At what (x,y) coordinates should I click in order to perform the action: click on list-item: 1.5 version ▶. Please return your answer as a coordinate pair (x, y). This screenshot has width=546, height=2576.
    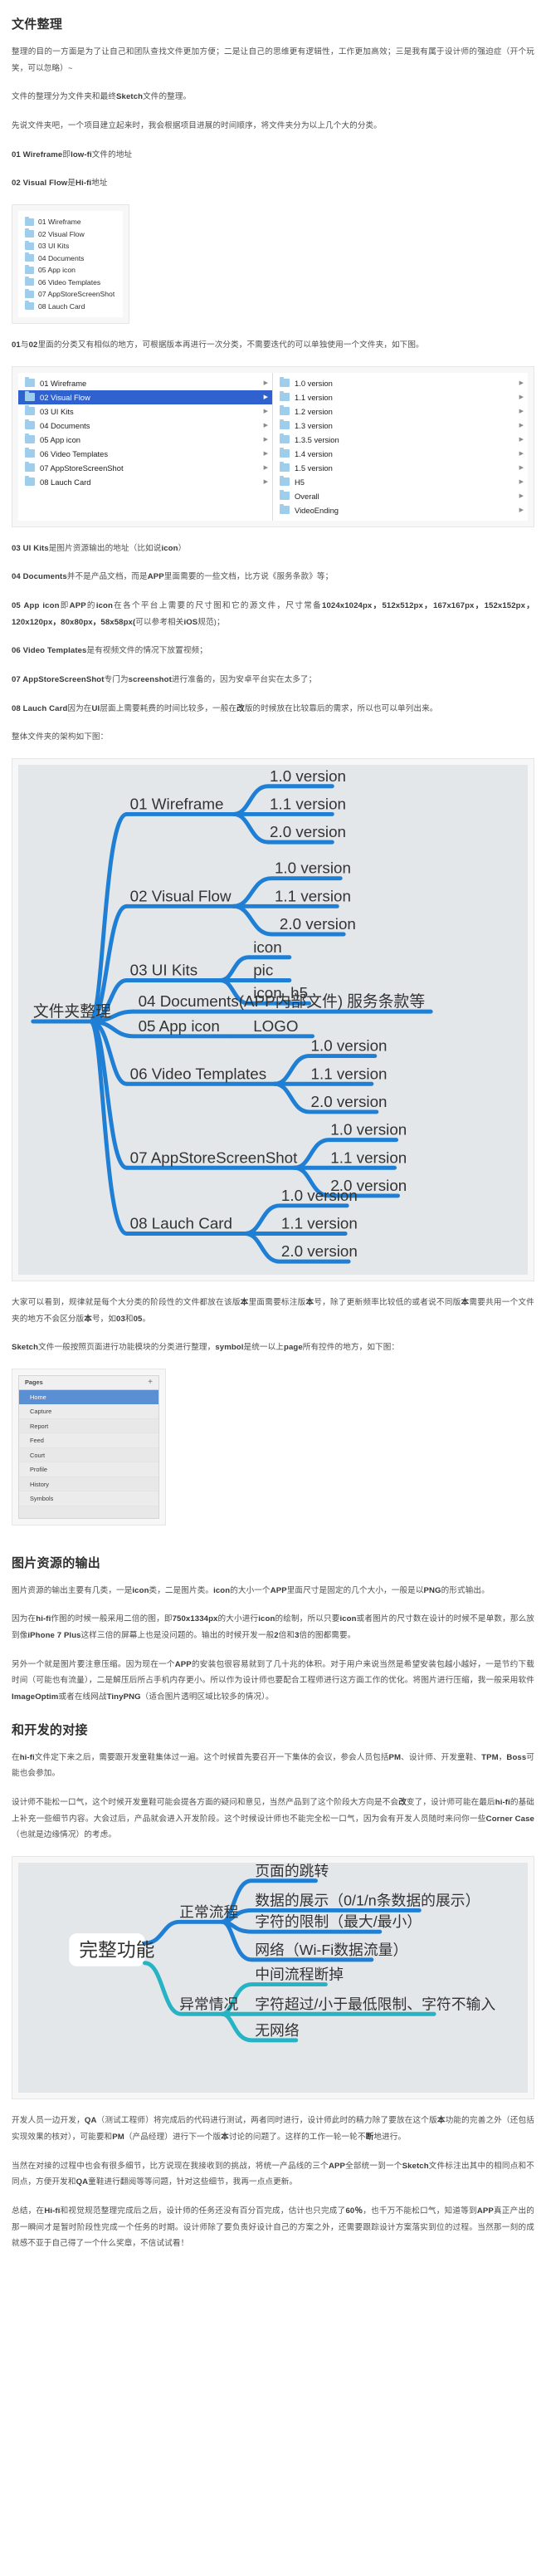
    Looking at the image, I should click on (400, 468).